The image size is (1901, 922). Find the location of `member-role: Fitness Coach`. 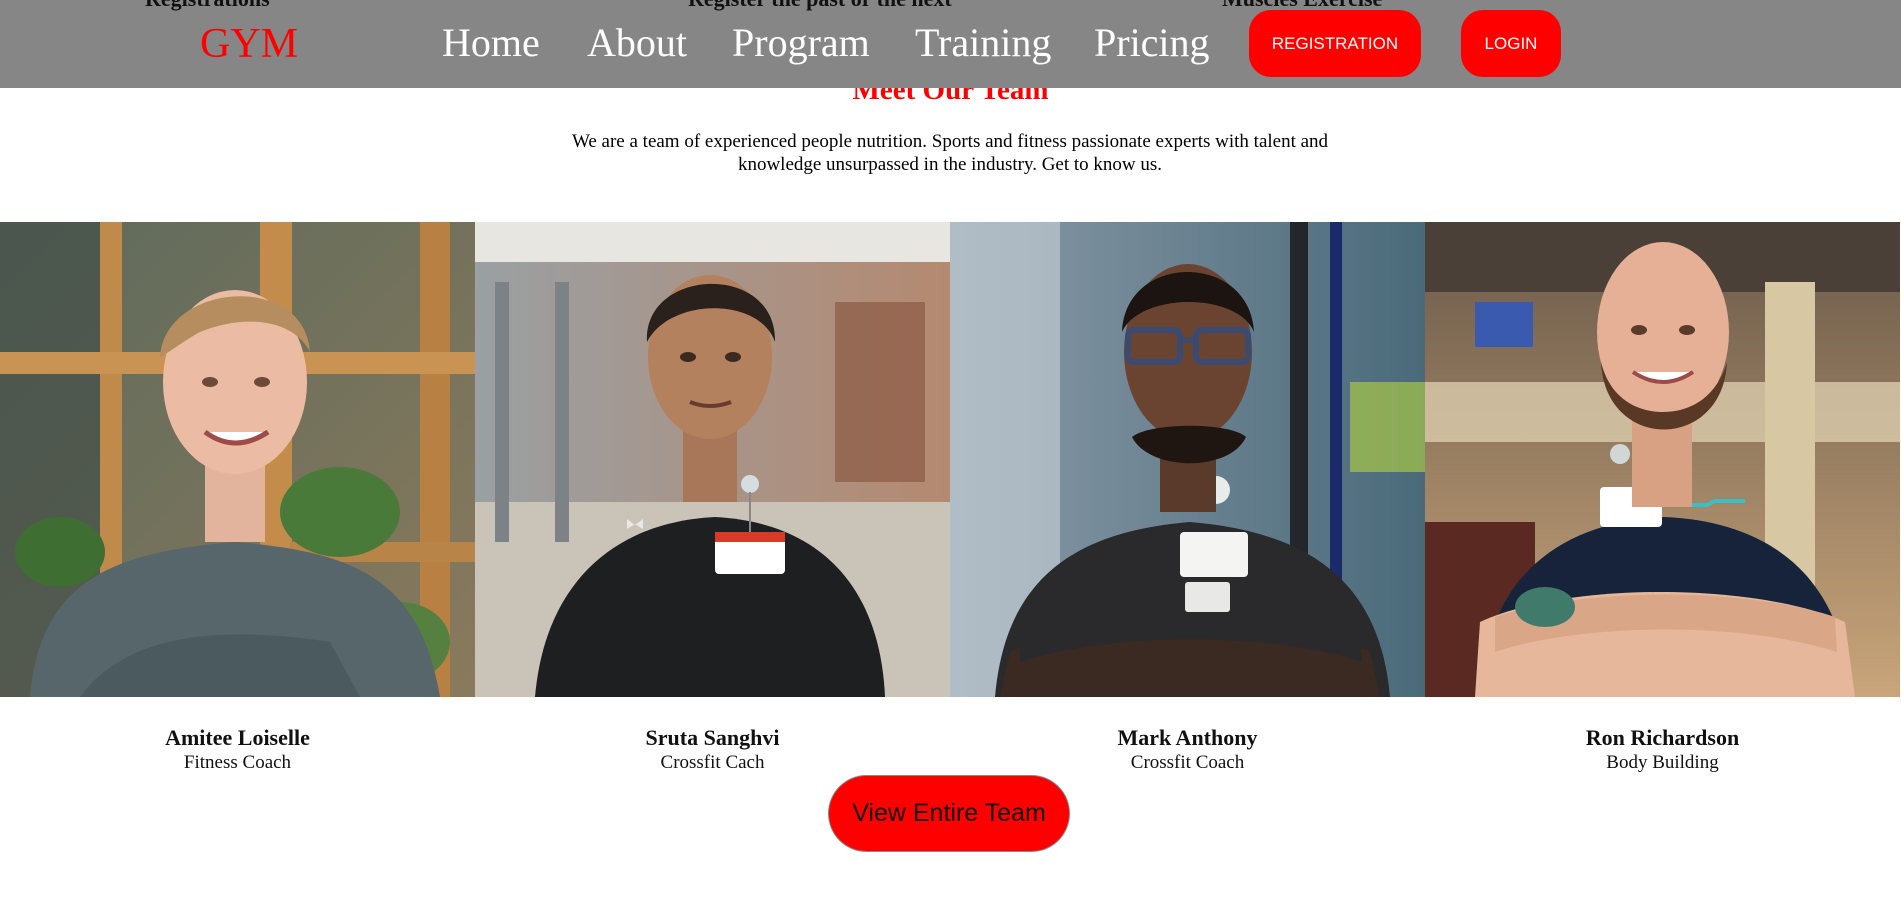

member-role: Fitness Coach is located at coordinates (237, 762).